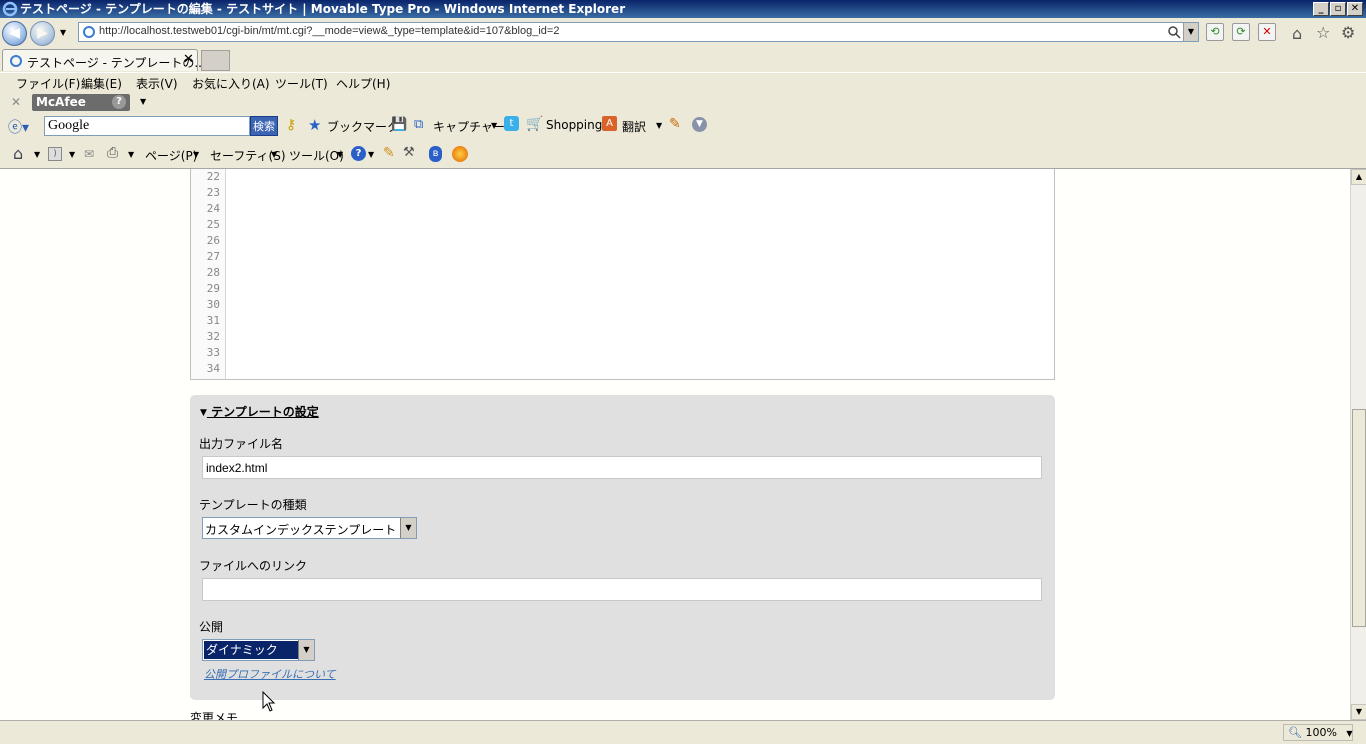  I want to click on tab-current: テストページ - テンプレートの... ✕, so click(104, 60).